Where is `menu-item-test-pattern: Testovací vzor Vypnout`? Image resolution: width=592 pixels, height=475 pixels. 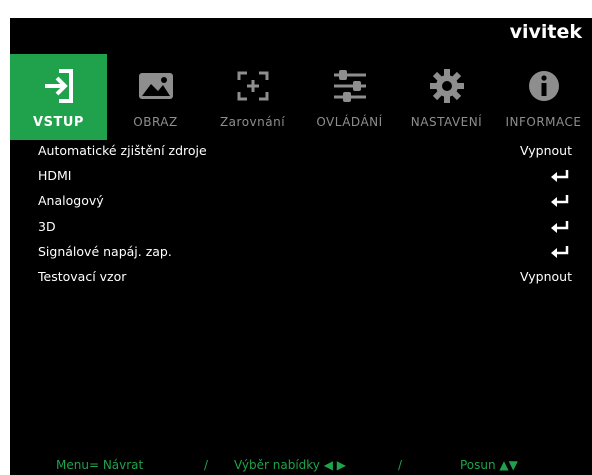 menu-item-test-pattern: Testovací vzor Vypnout is located at coordinates (301, 278).